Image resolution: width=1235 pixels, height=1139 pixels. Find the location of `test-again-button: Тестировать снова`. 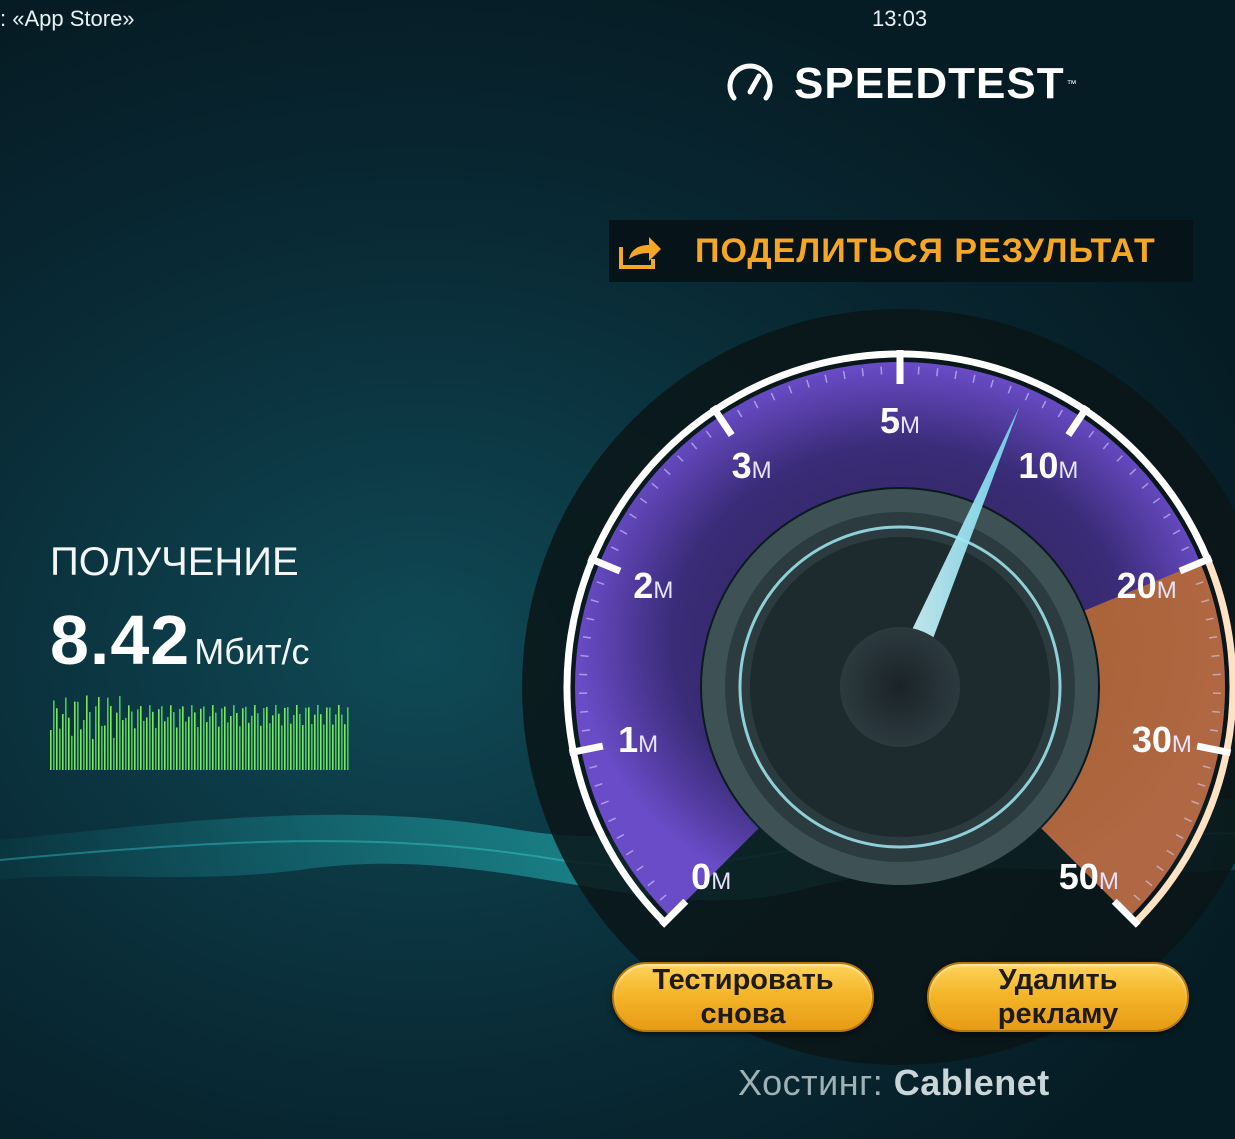

test-again-button: Тестировать снова is located at coordinates (743, 997).